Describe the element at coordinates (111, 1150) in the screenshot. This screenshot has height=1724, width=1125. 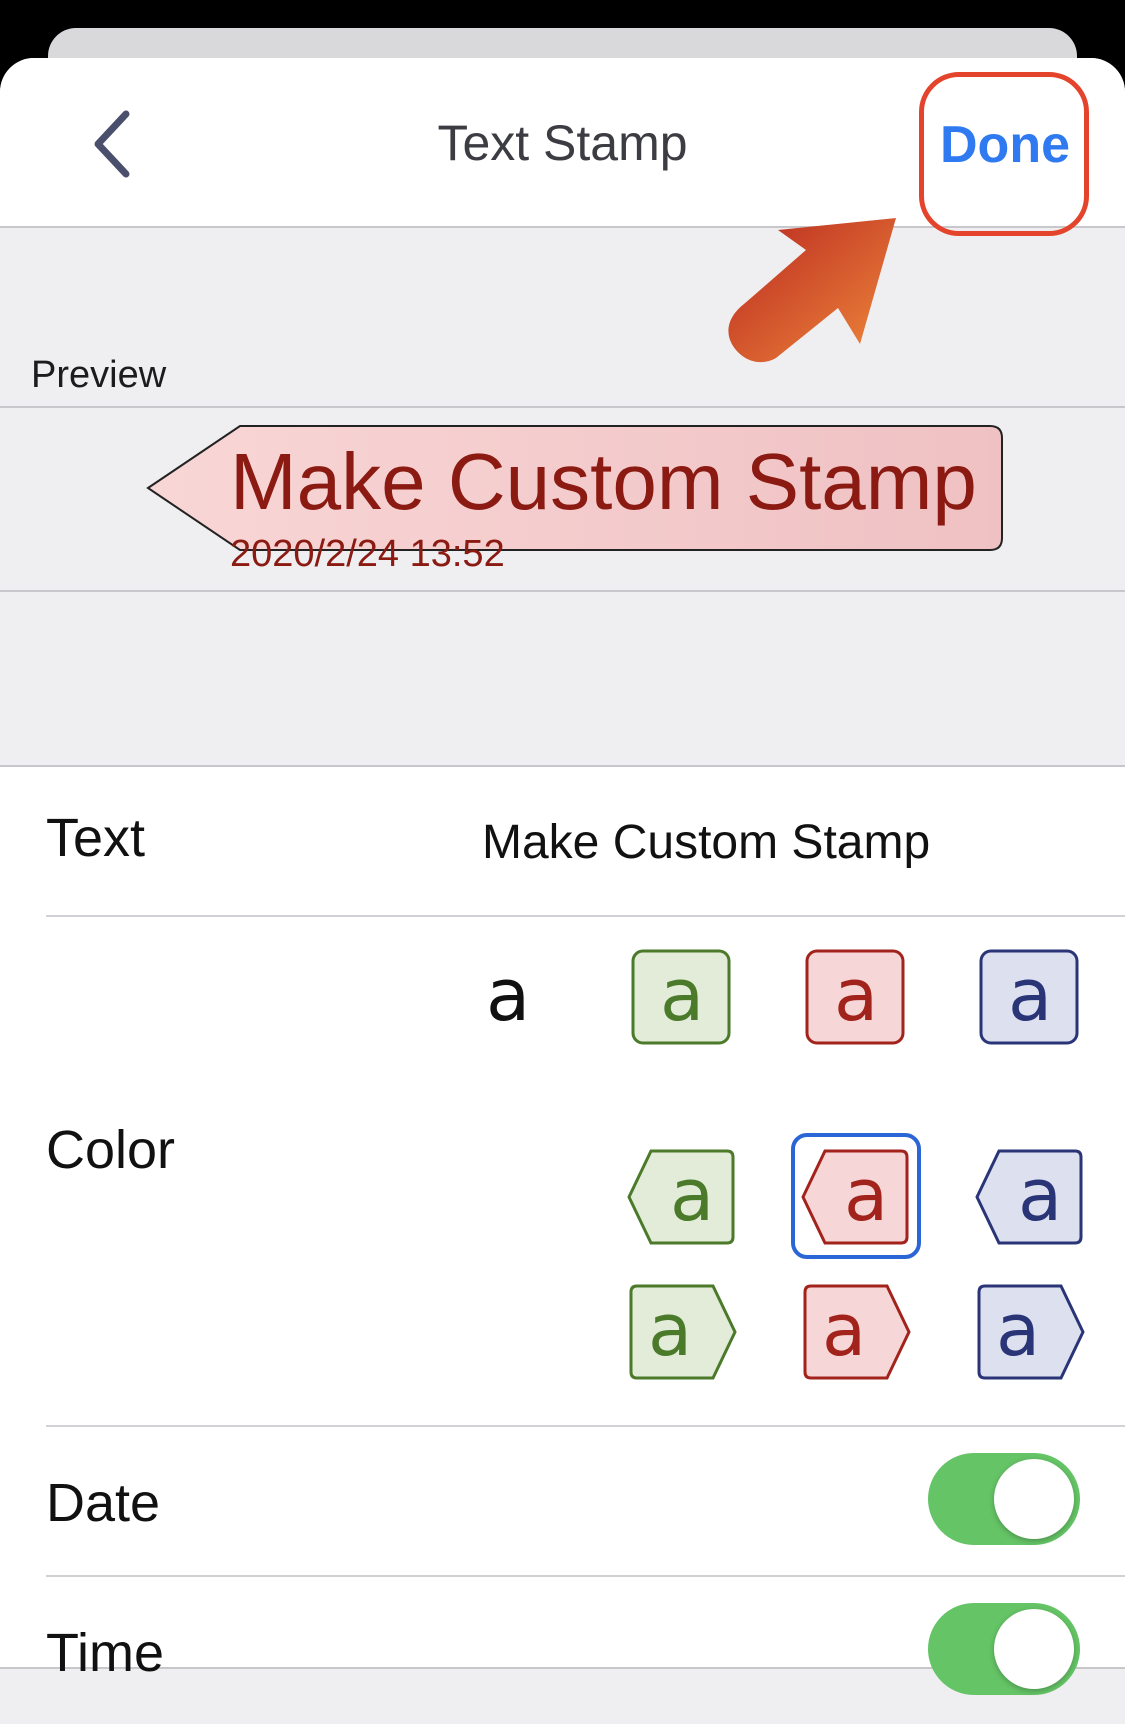
I see `color-row-label: Color` at that location.